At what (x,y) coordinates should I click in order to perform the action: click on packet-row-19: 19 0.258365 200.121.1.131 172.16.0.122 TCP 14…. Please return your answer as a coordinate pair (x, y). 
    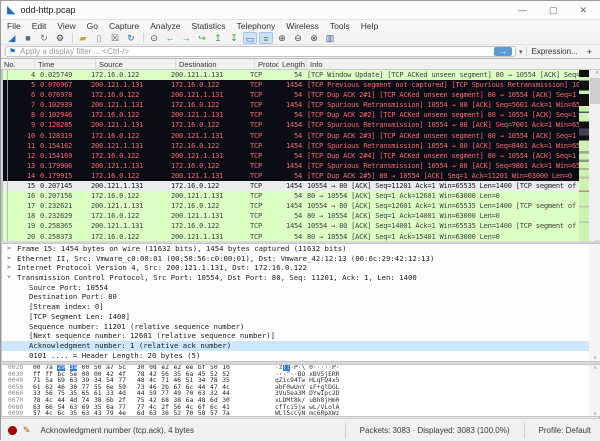
    Looking at the image, I should click on (300, 226).